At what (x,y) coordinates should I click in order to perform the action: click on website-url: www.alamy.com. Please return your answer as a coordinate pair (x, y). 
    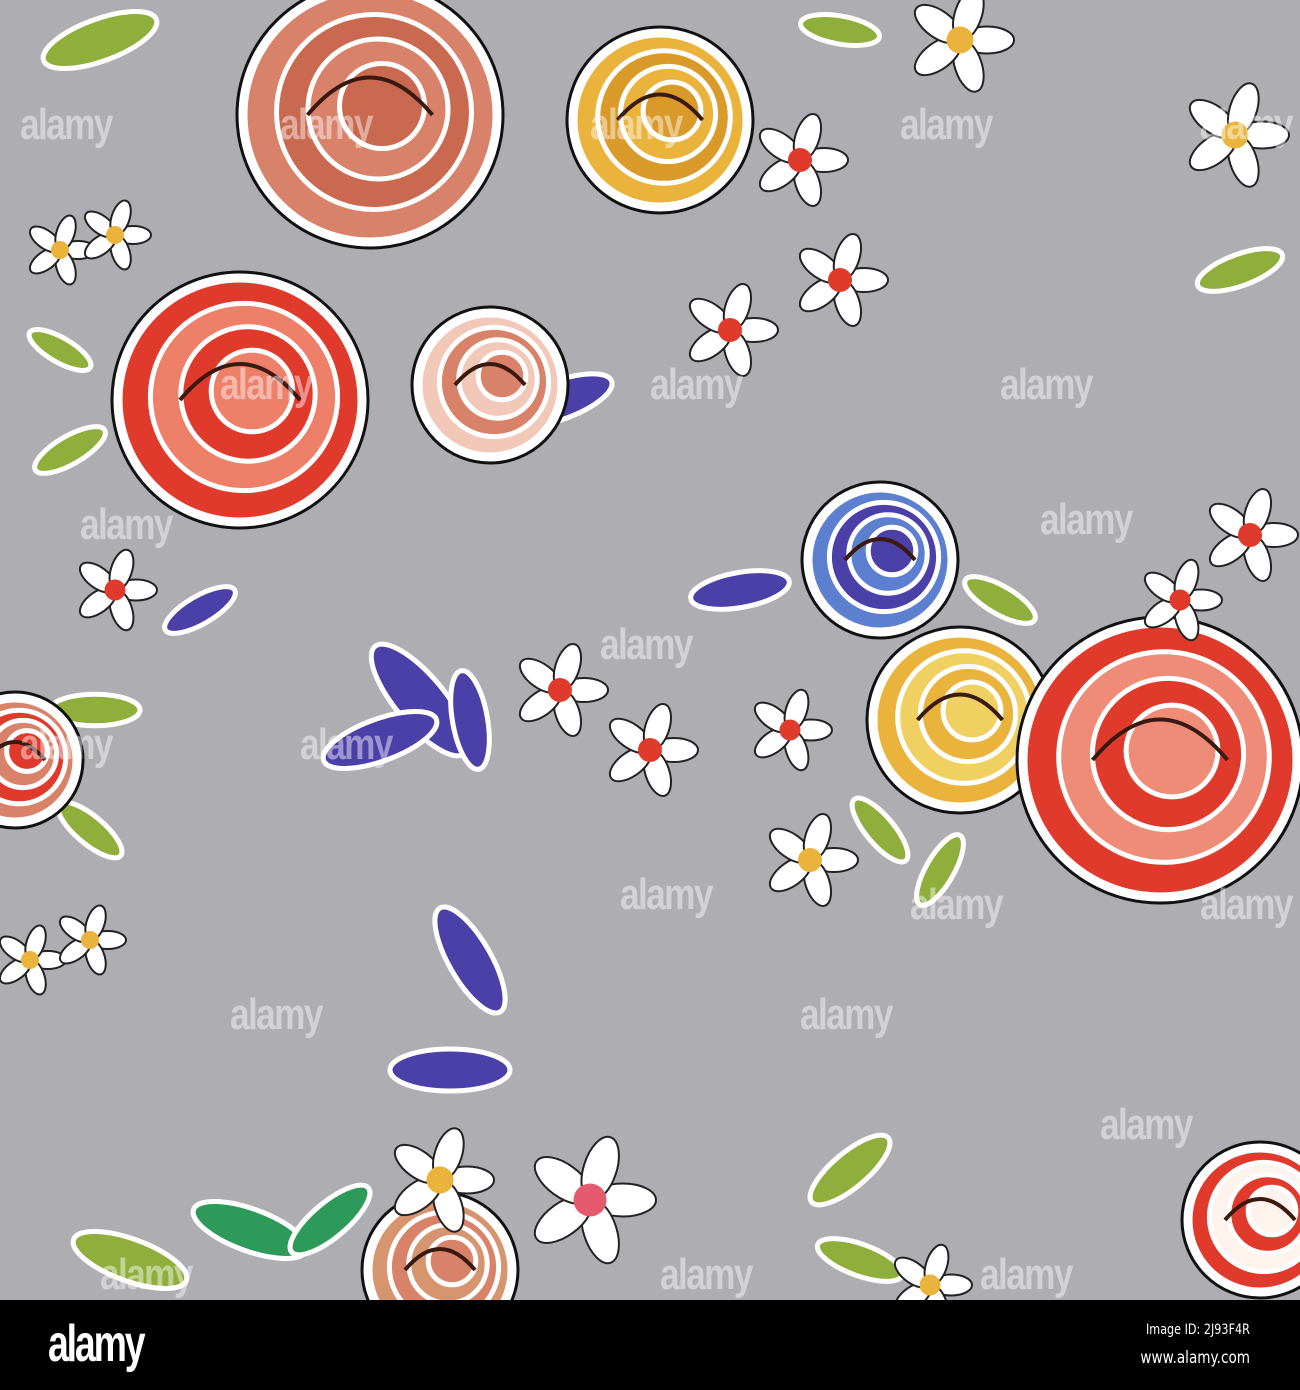
    Looking at the image, I should click on (1195, 1358).